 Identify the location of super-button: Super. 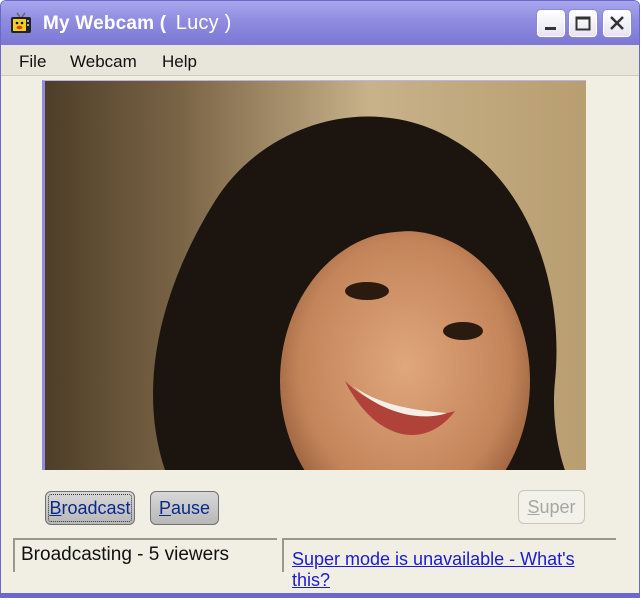
(551, 507).